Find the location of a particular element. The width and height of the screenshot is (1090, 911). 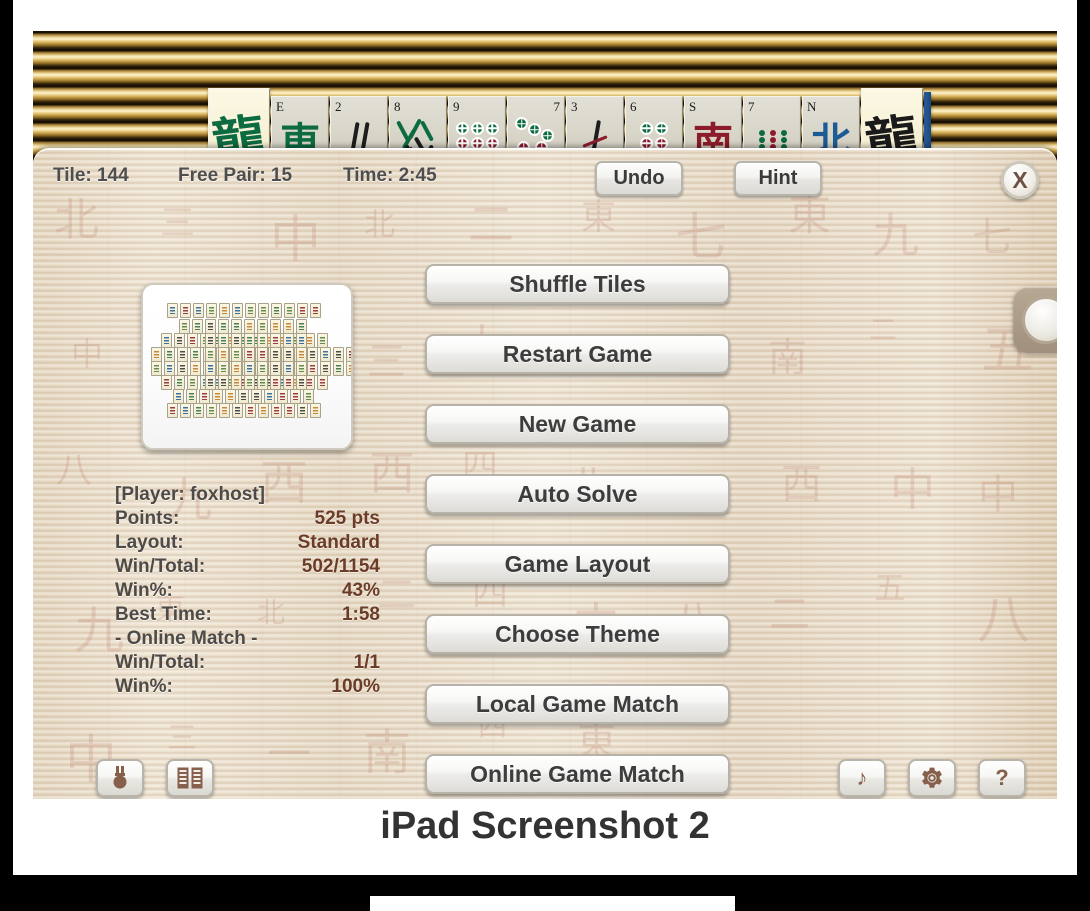

menu-button-new-game: New Game is located at coordinates (577, 424).